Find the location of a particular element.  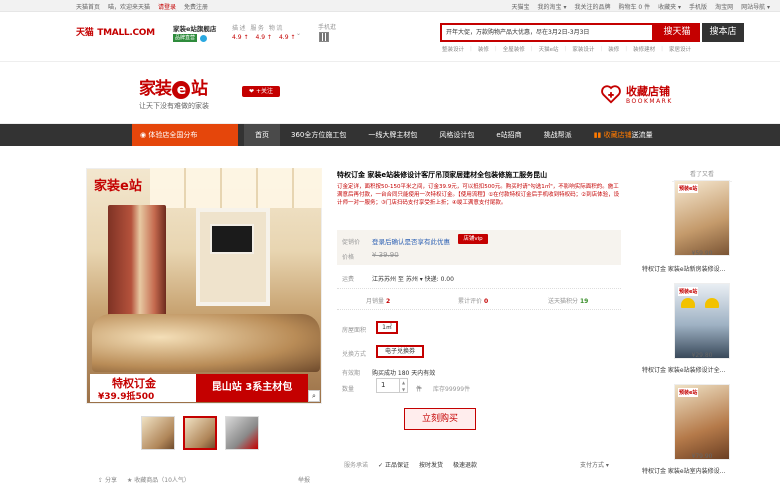

promo-label: 促销价 is located at coordinates (351, 242).